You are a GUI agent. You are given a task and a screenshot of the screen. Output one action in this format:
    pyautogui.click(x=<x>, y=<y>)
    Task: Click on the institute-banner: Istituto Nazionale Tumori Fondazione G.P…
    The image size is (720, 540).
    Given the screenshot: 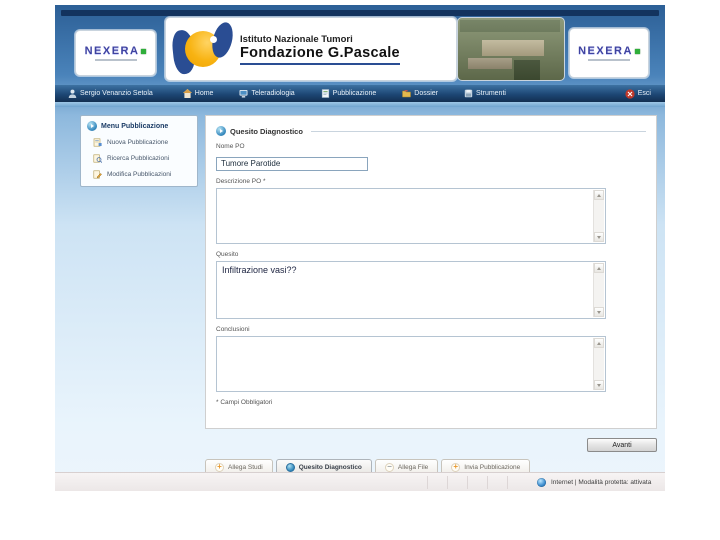 What is the action you would take?
    pyautogui.click(x=311, y=49)
    